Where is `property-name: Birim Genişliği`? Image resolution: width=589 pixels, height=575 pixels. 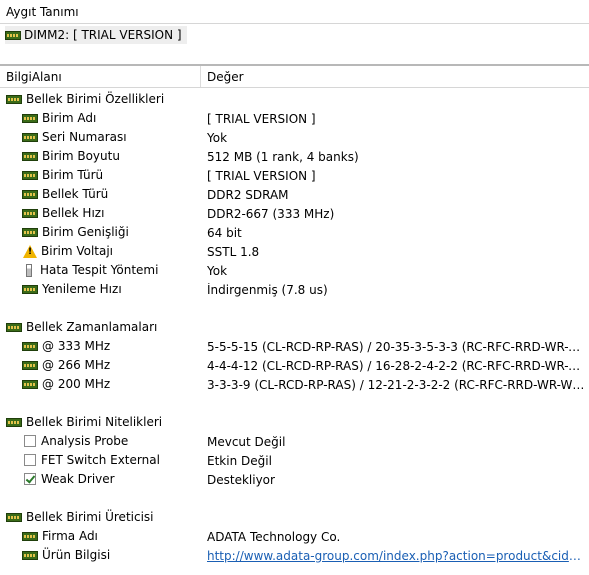
property-name: Birim Genişliği is located at coordinates (75, 232).